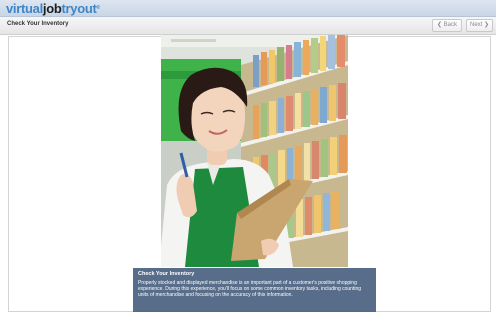 The height and width of the screenshot is (316, 496). I want to click on logo-text-job: job, so click(52, 8).